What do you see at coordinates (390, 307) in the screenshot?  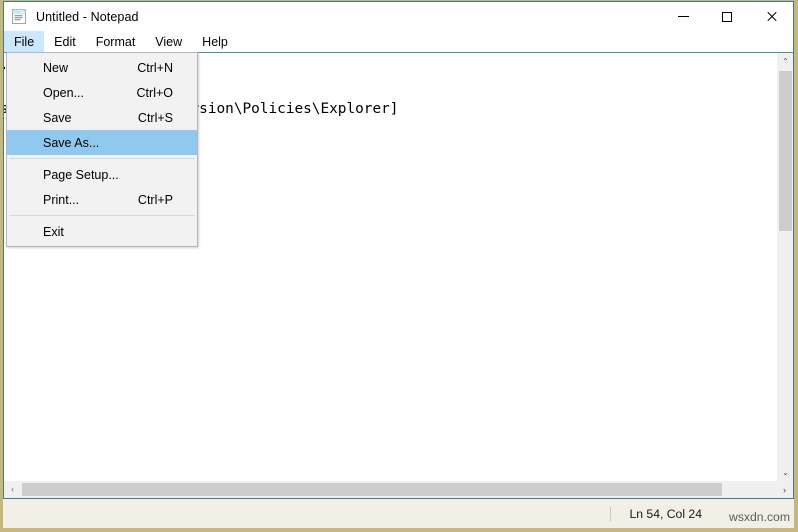 I see `text-line: "NoTrayItemsDisplay"=-` at bounding box center [390, 307].